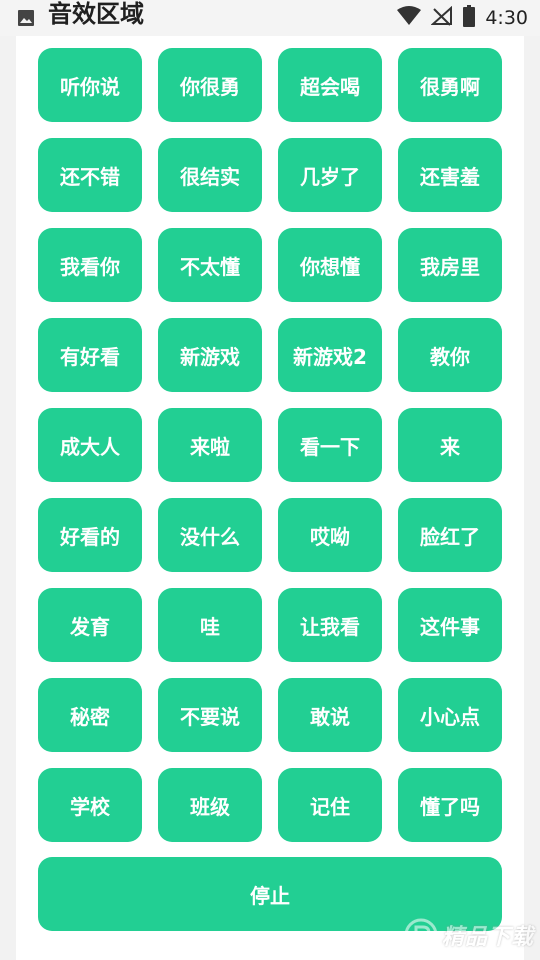  Describe the element at coordinates (90, 805) in the screenshot. I see `sound-button: 学校` at that location.